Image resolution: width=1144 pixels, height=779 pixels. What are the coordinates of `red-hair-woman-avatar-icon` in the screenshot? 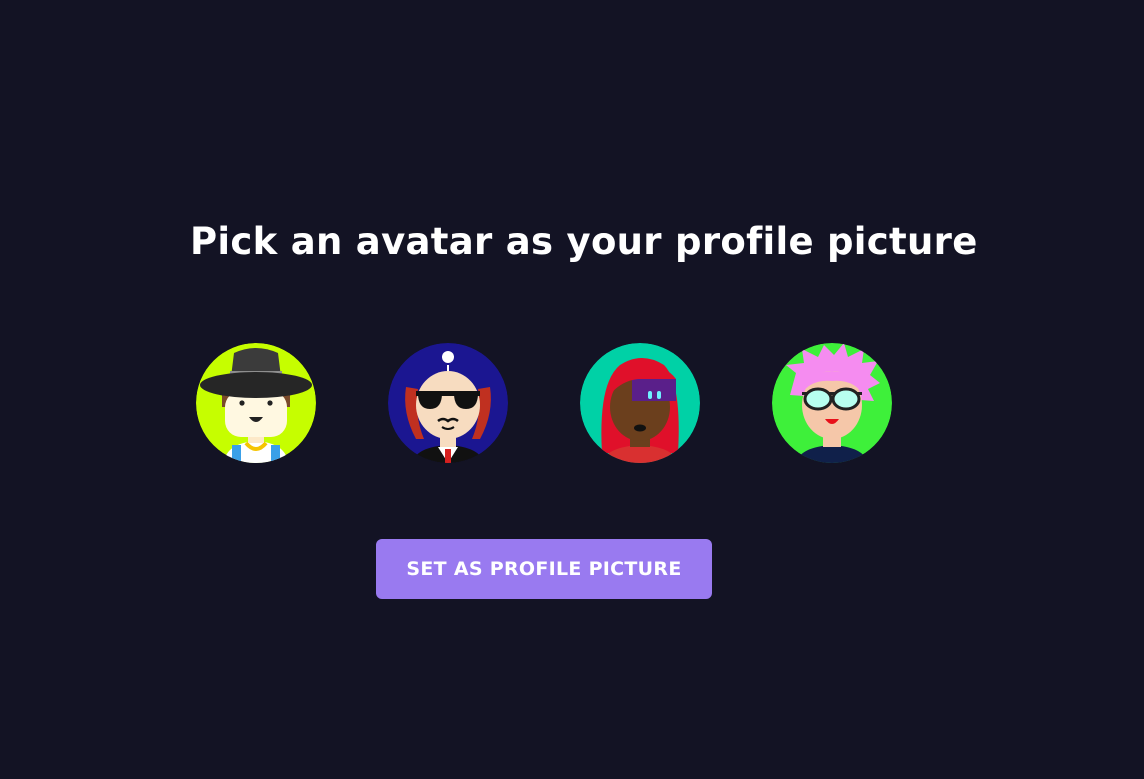 It's located at (640, 403).